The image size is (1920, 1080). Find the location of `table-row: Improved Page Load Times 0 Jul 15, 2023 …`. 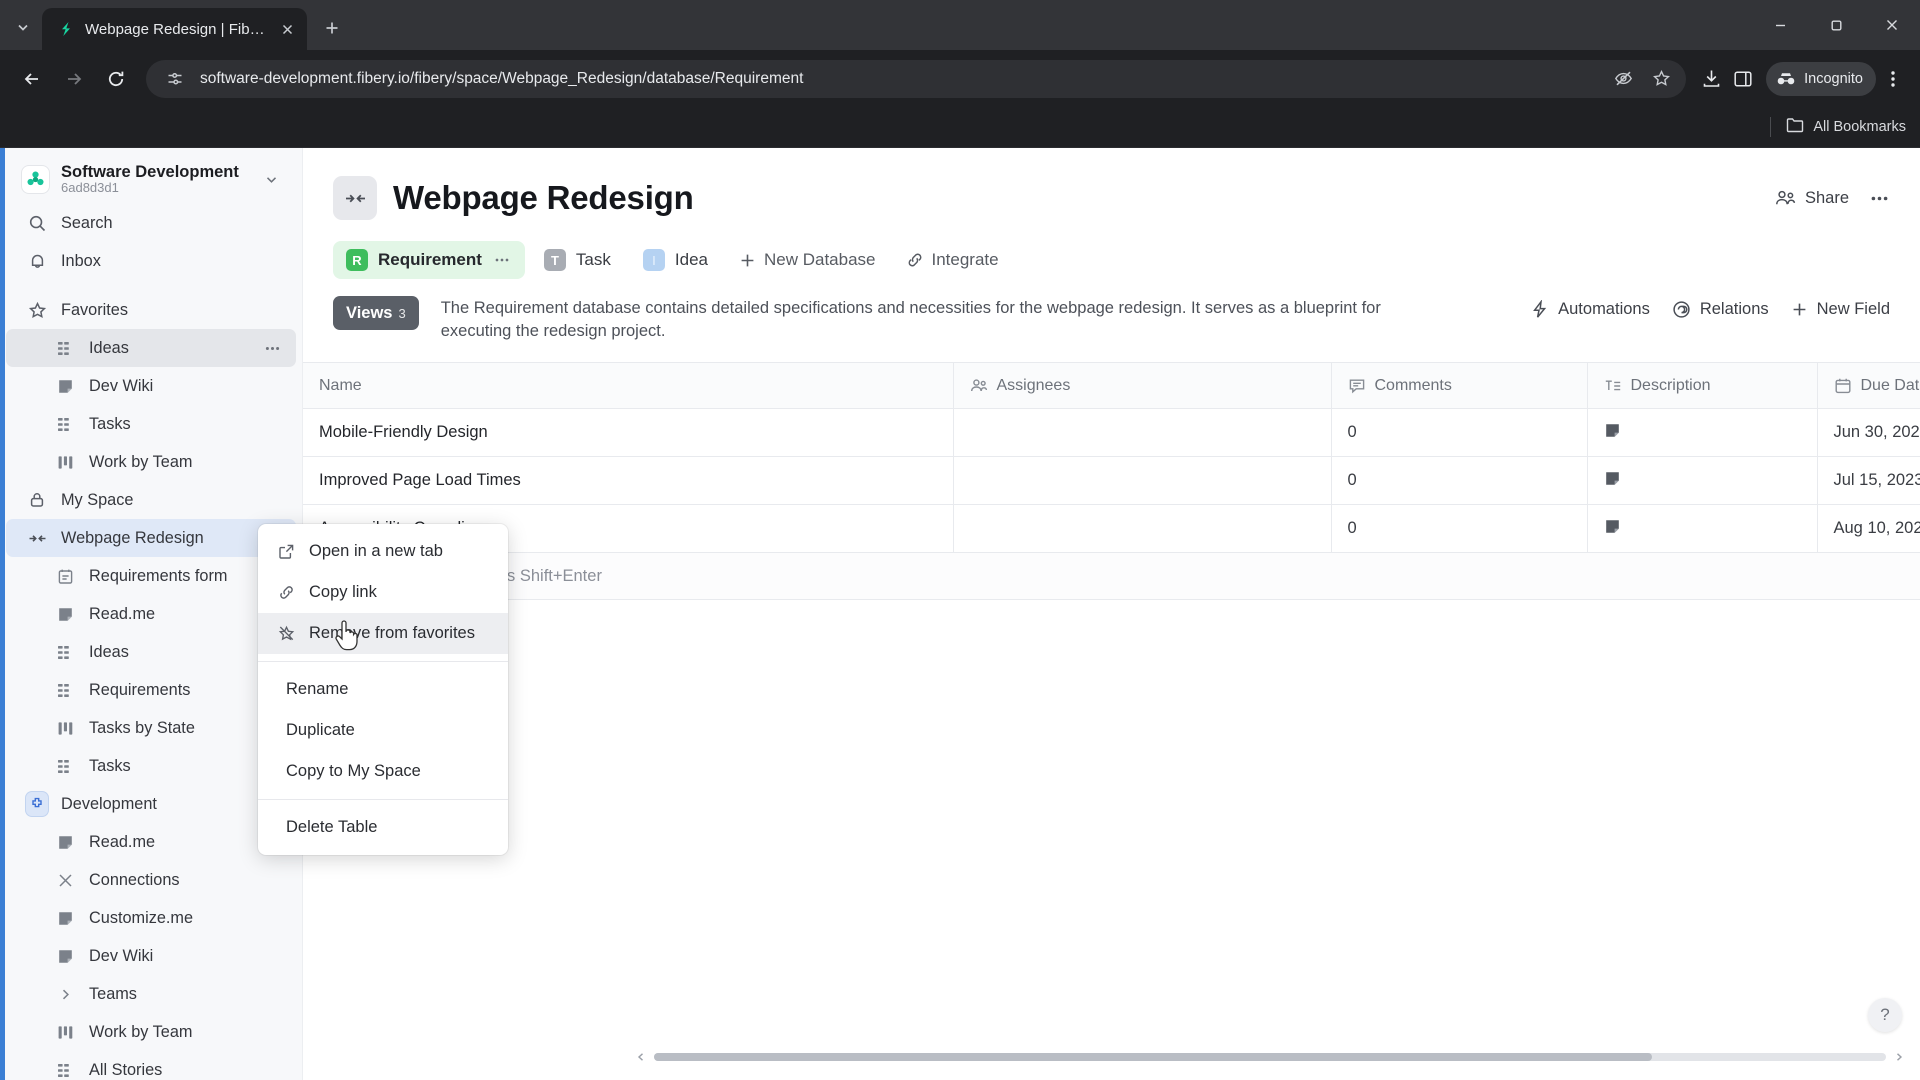

table-row: Improved Page Load Times 0 Jul 15, 2023 … is located at coordinates (1111, 480).